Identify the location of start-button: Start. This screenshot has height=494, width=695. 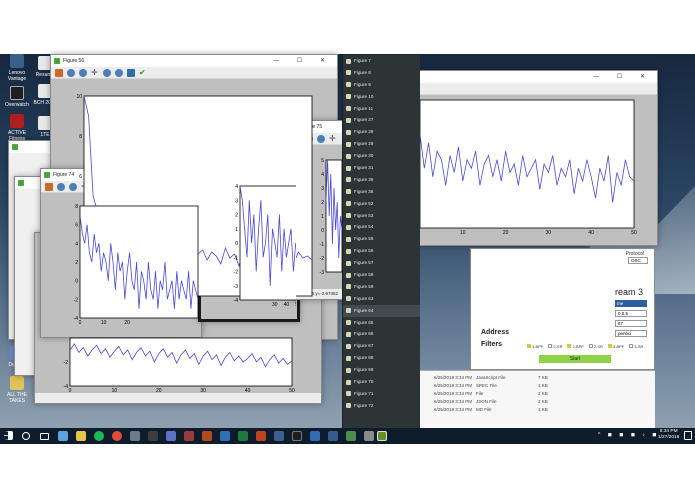
(575, 359).